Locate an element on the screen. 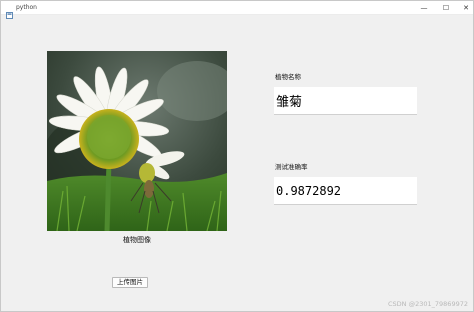  window-title: python is located at coordinates (26, 7).